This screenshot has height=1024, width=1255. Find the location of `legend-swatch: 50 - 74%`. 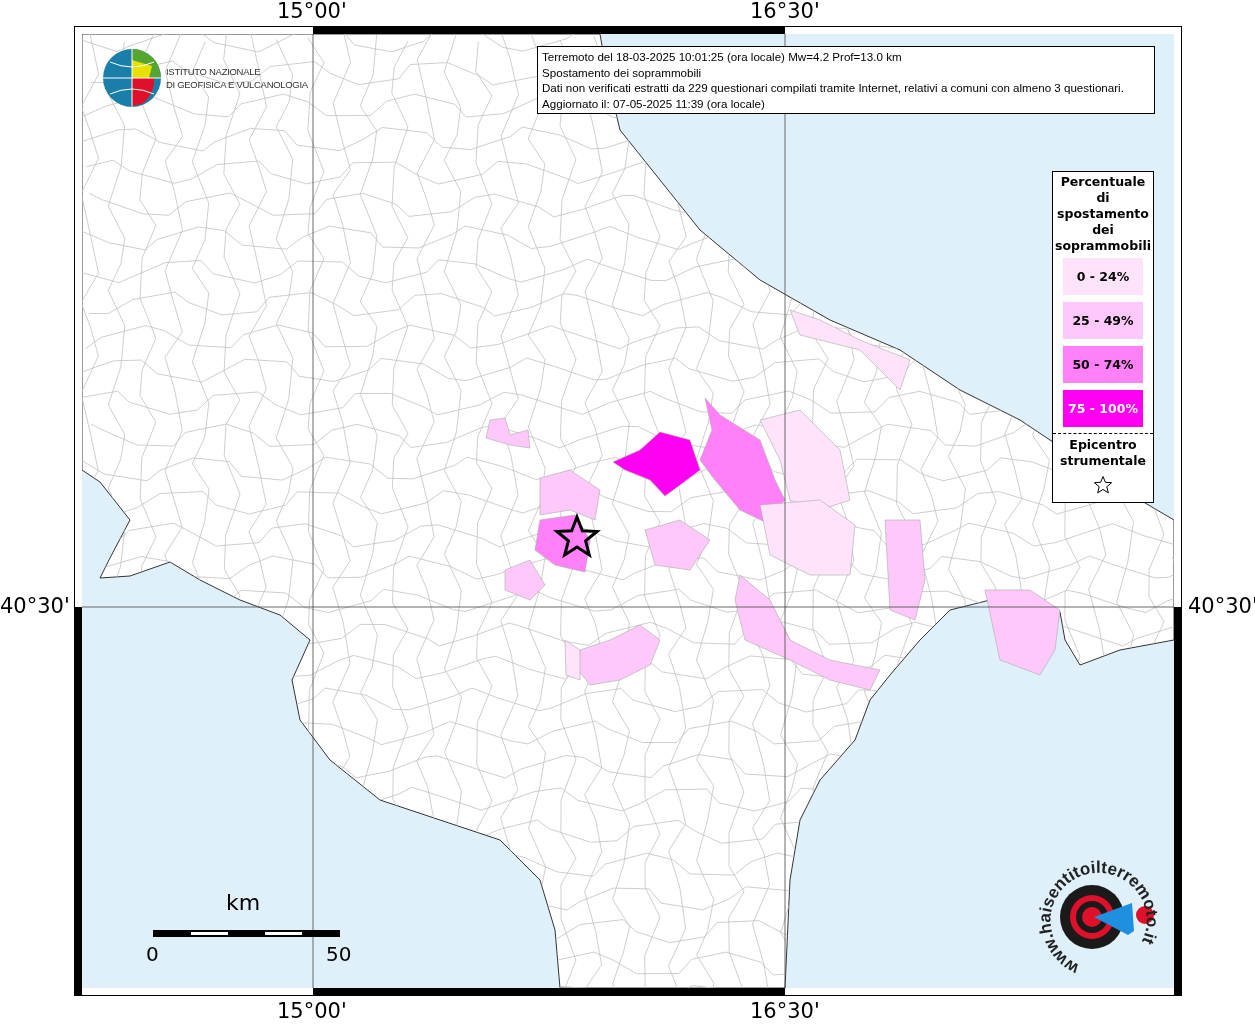

legend-swatch: 50 - 74% is located at coordinates (1103, 364).